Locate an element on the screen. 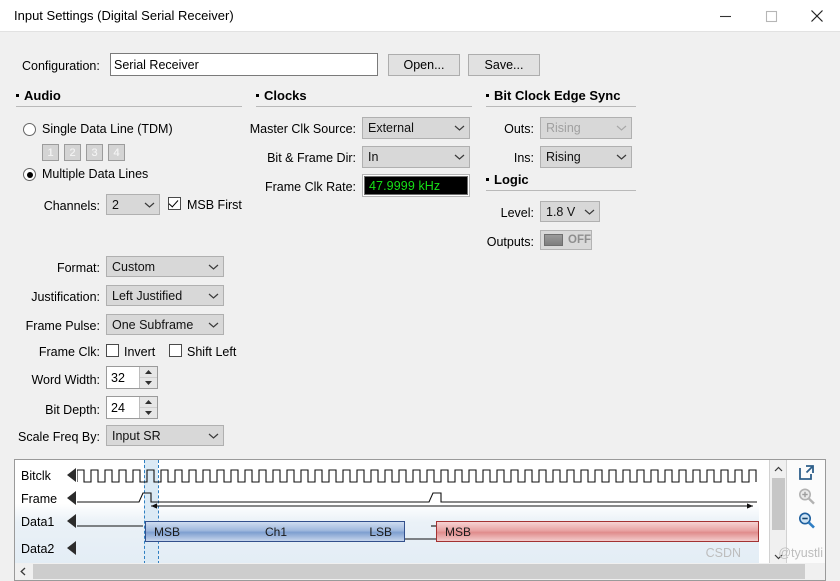 The height and width of the screenshot is (581, 840). minimize-button is located at coordinates (725, 16).